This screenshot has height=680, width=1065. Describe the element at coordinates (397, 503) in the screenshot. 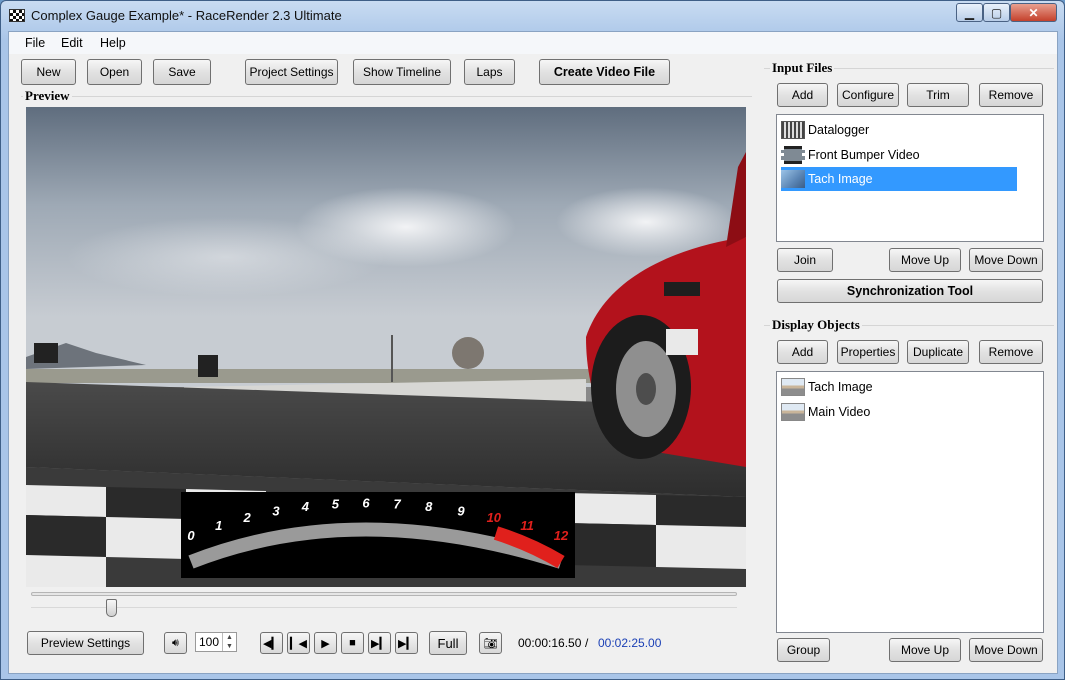

I see `gauge-tick-label: 7` at that location.